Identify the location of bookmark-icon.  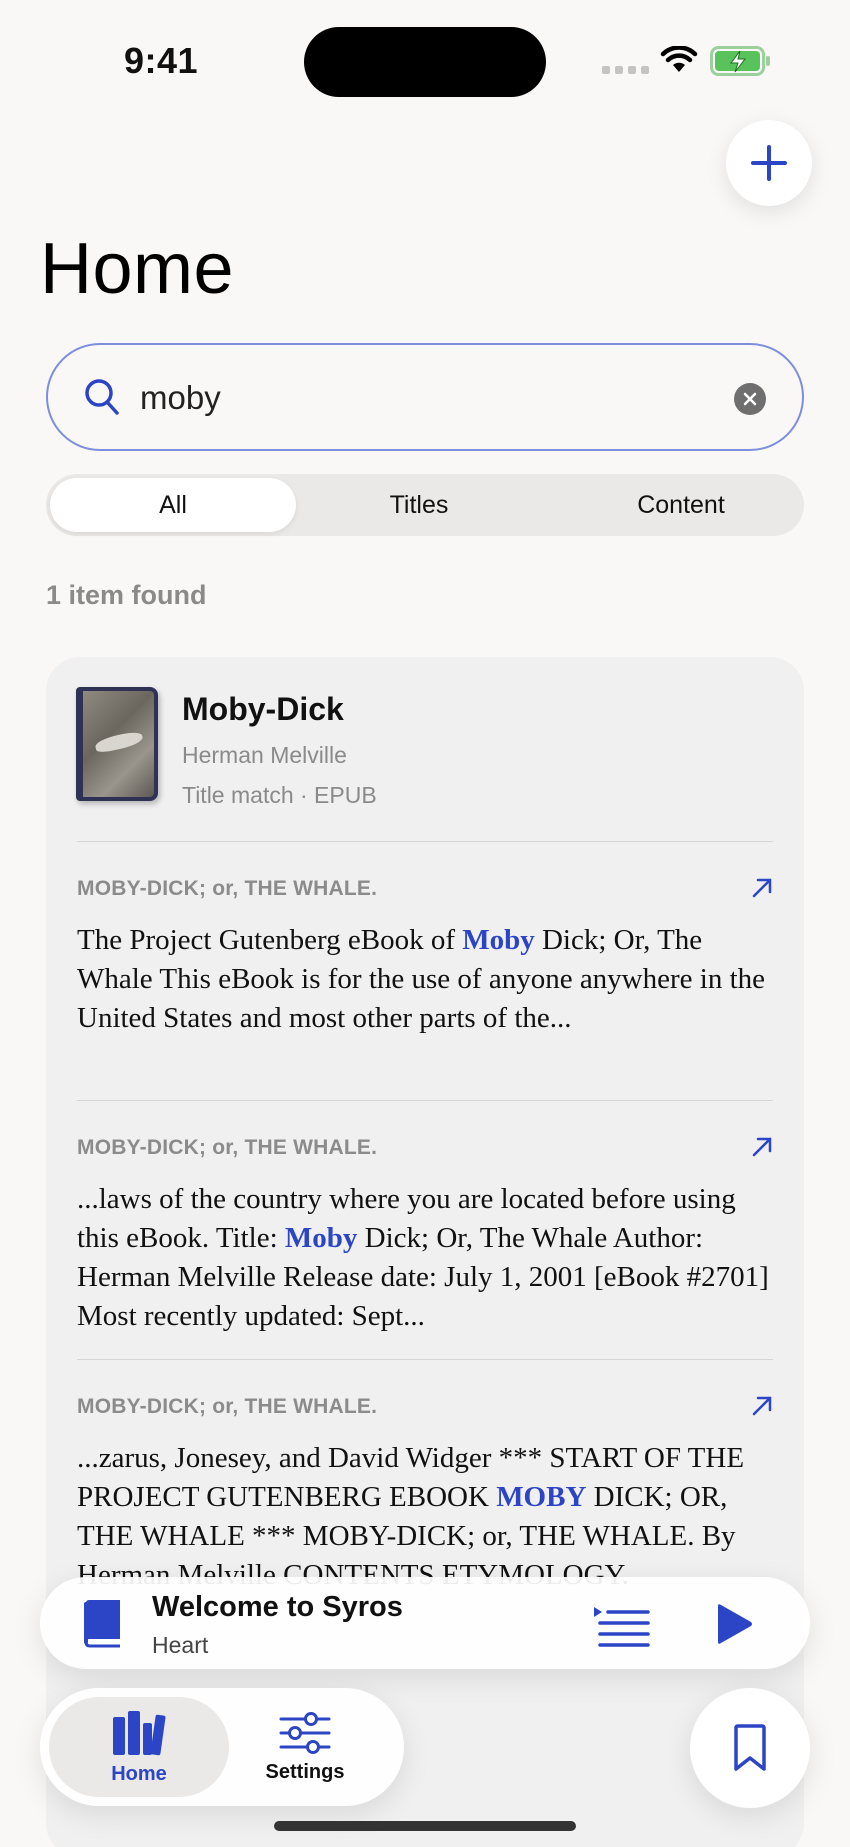
(750, 1747).